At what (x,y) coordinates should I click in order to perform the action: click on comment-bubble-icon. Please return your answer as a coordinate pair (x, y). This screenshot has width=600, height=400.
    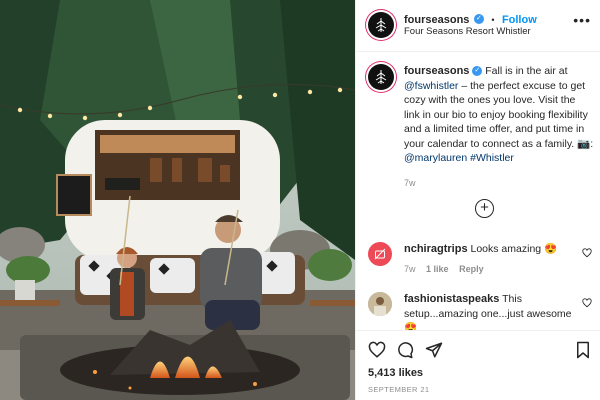
    Looking at the image, I should click on (405, 350).